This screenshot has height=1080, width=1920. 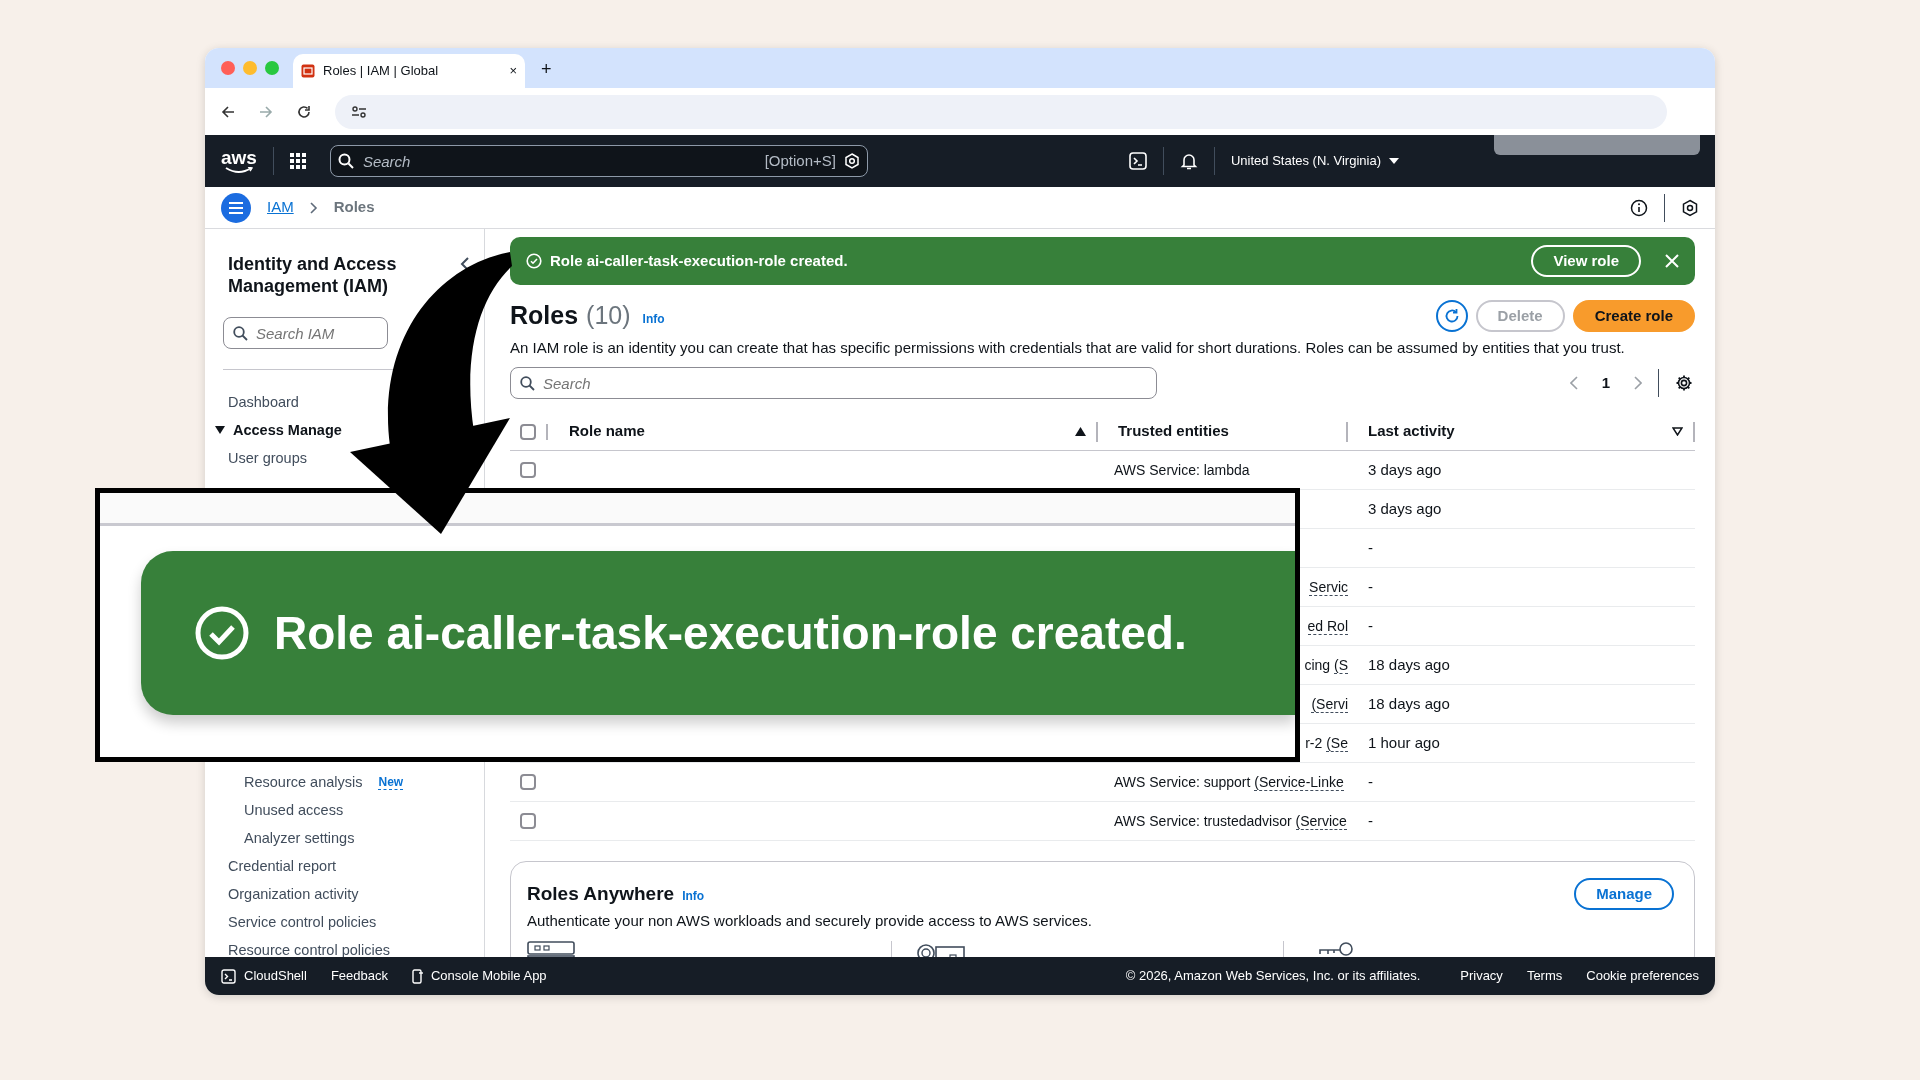 What do you see at coordinates (313, 275) in the screenshot?
I see `sidebar-title: Identity and Access Management (IAM)` at bounding box center [313, 275].